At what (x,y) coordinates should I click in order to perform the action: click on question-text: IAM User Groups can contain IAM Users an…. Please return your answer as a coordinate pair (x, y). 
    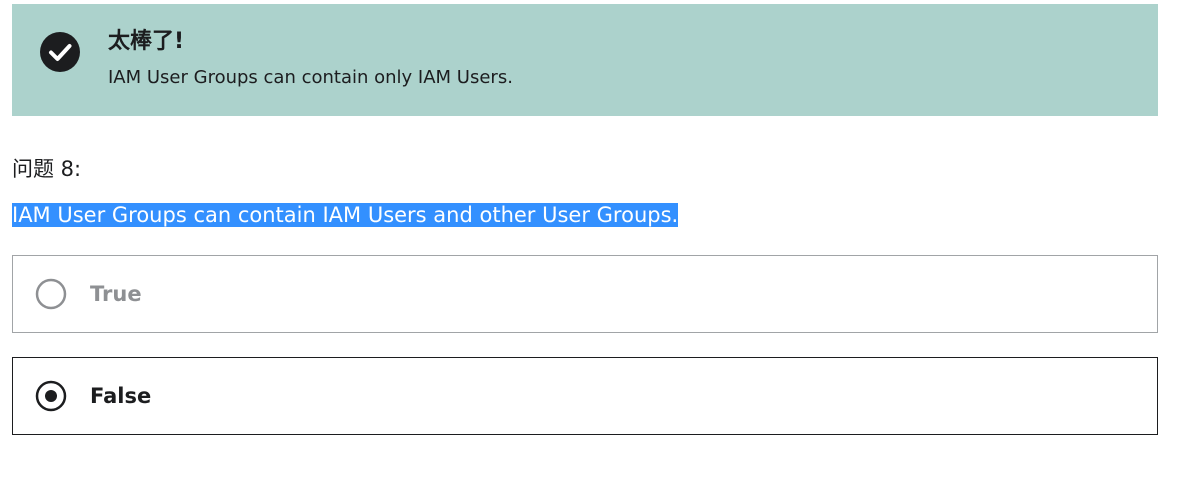
    Looking at the image, I should click on (345, 215).